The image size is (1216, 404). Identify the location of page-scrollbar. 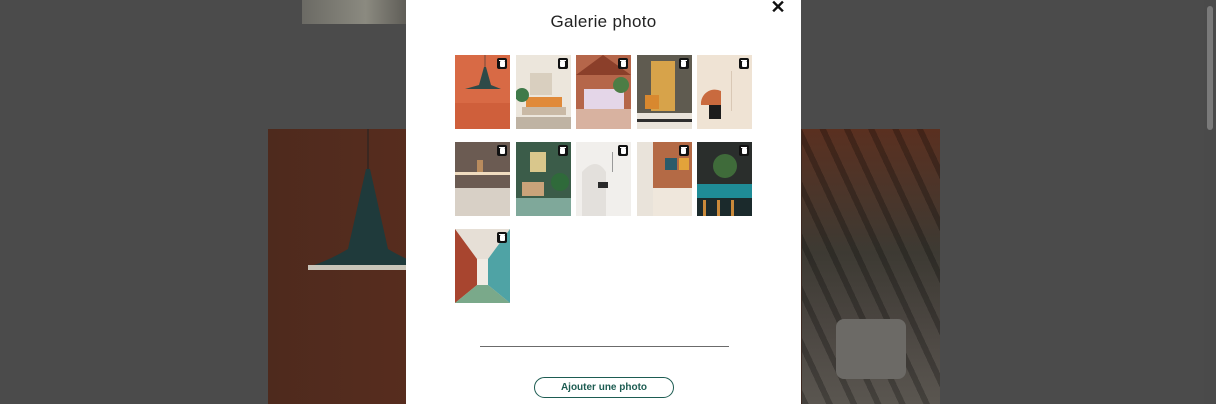
(1210, 202).